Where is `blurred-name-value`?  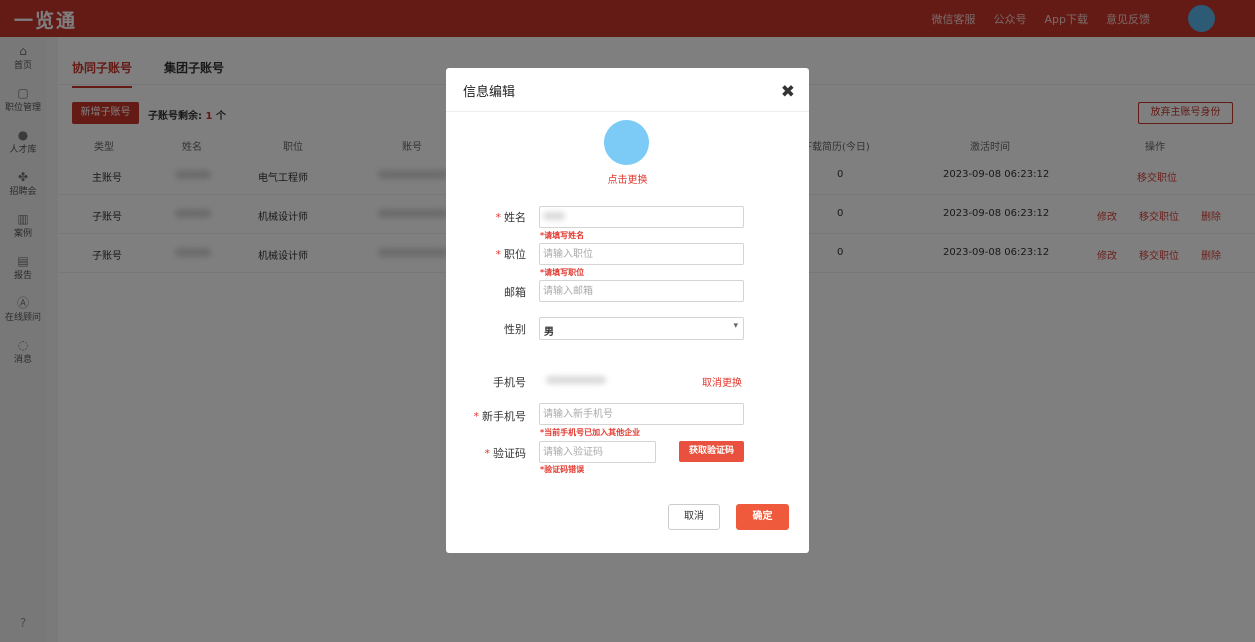
blurred-name-value is located at coordinates (554, 216).